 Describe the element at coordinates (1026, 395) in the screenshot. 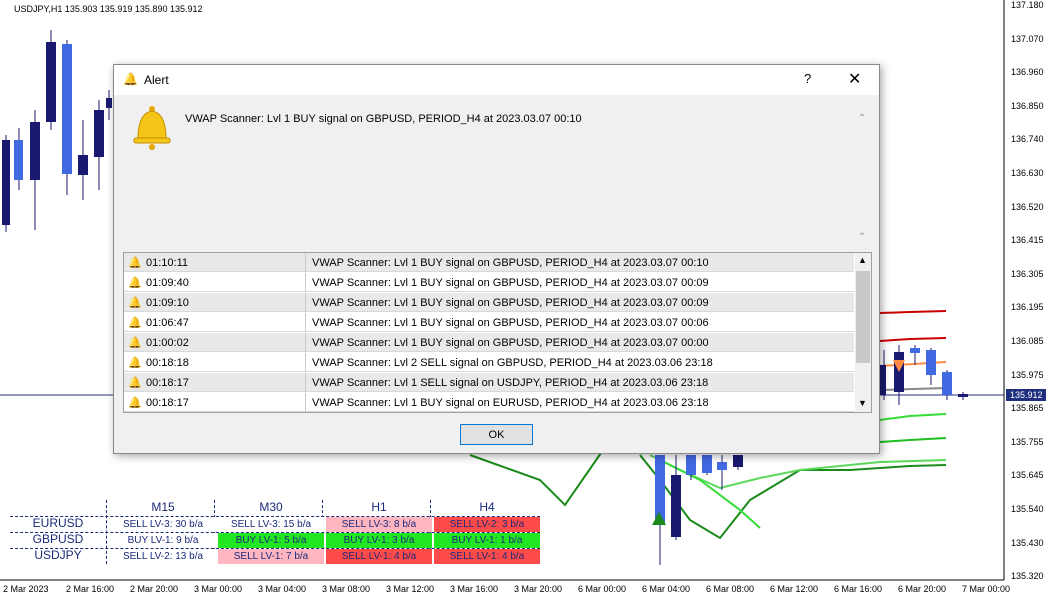

I see `current-price-label: 135.912` at that location.